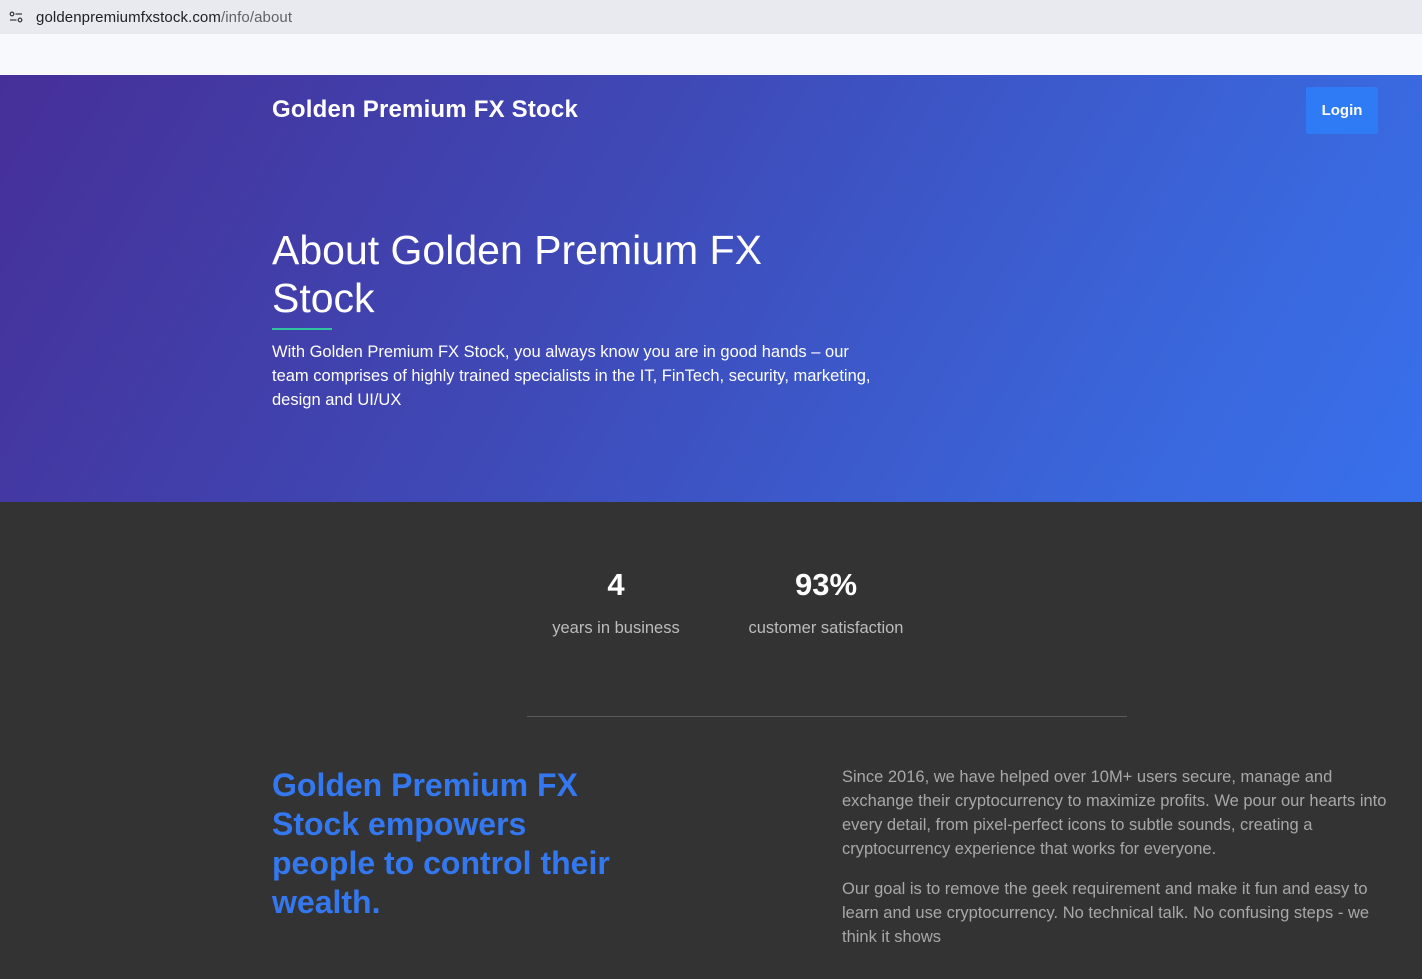 This screenshot has width=1422, height=979. I want to click on stat-label: years in business, so click(616, 628).